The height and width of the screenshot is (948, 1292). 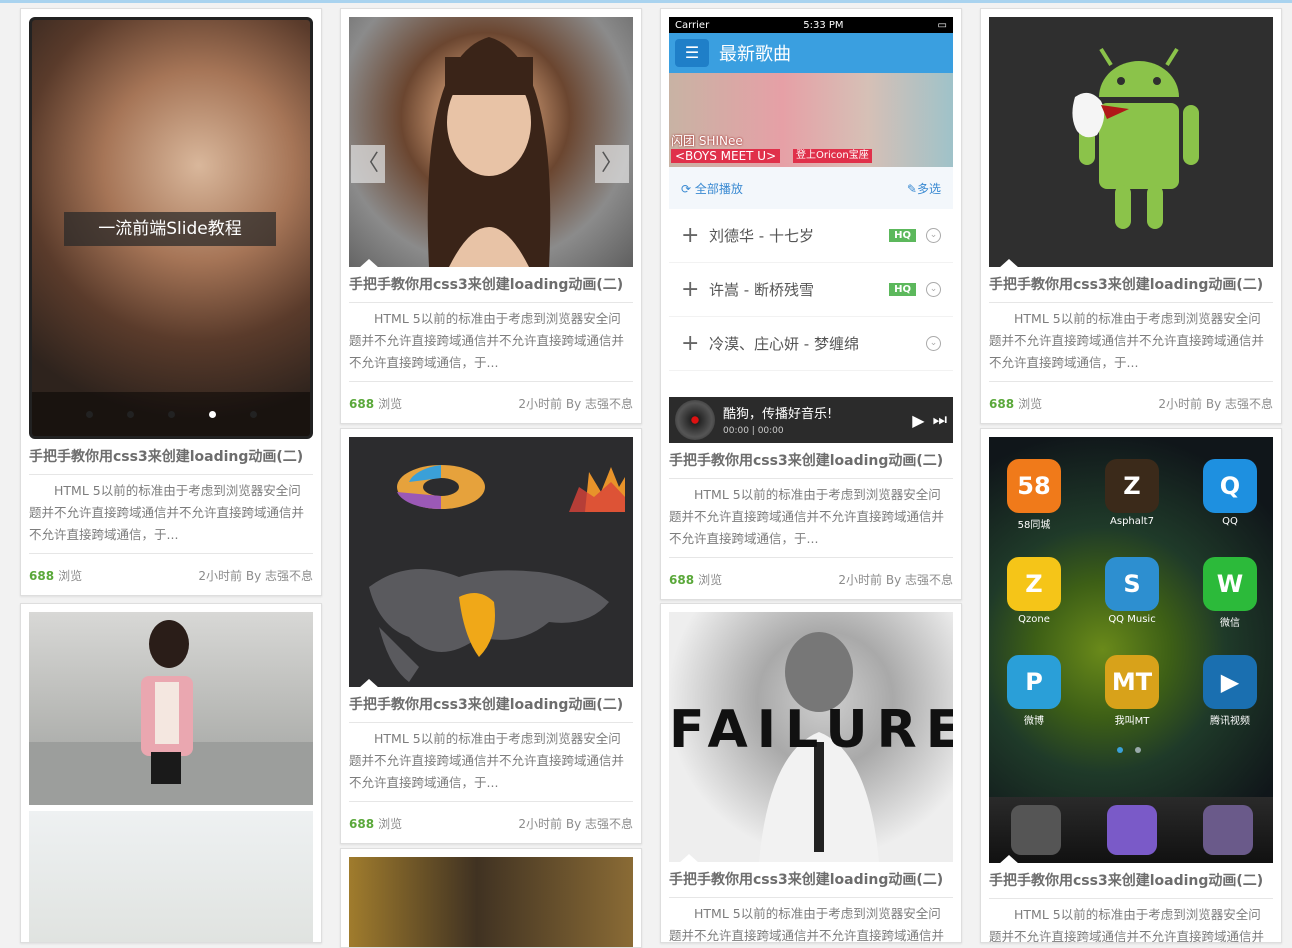 What do you see at coordinates (761, 236) in the screenshot?
I see `song-name: 刘德华 - 十七岁` at bounding box center [761, 236].